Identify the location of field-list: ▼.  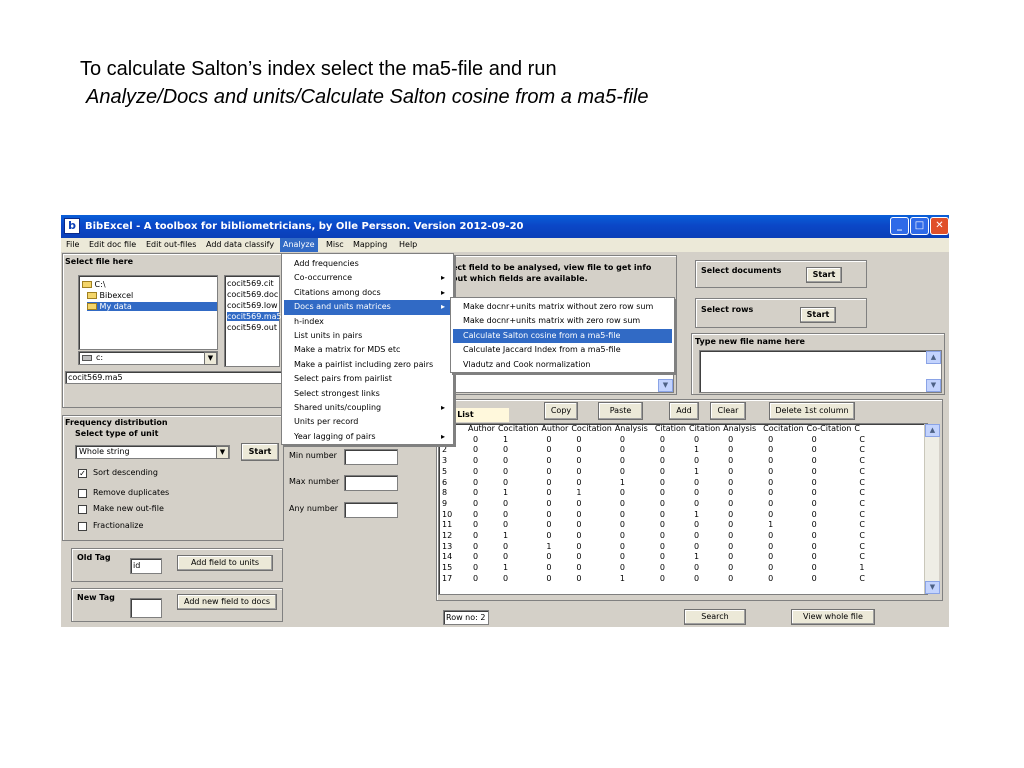
(563, 382).